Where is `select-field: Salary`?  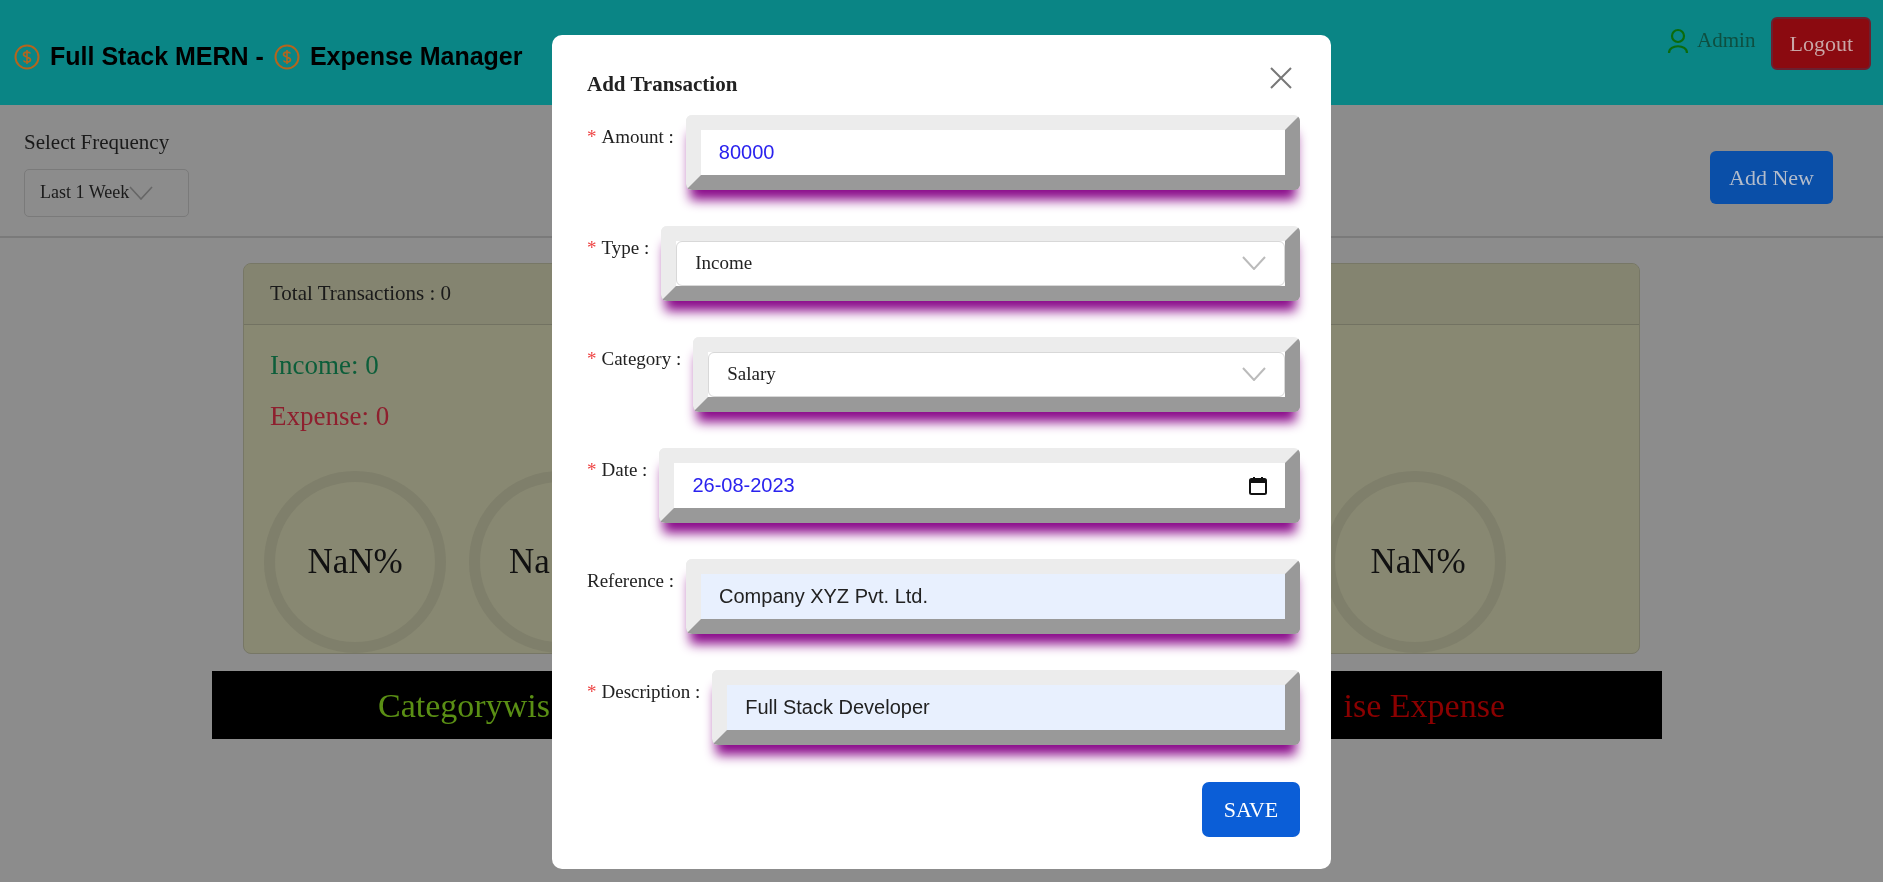
select-field: Salary is located at coordinates (996, 374).